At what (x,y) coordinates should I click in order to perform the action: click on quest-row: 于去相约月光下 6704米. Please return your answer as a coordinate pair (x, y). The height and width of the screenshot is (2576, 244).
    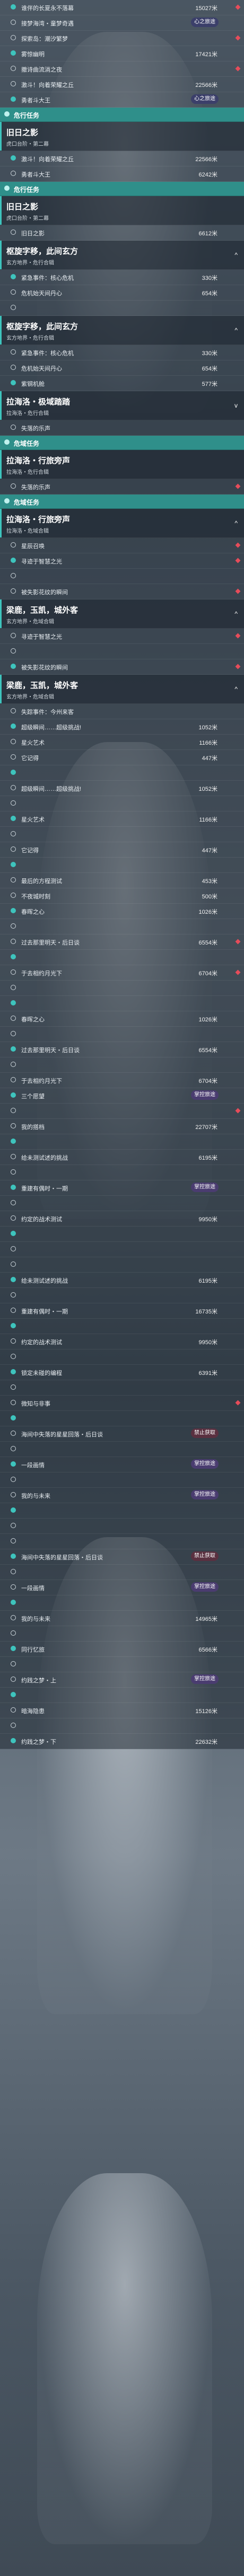
    Looking at the image, I should click on (122, 1080).